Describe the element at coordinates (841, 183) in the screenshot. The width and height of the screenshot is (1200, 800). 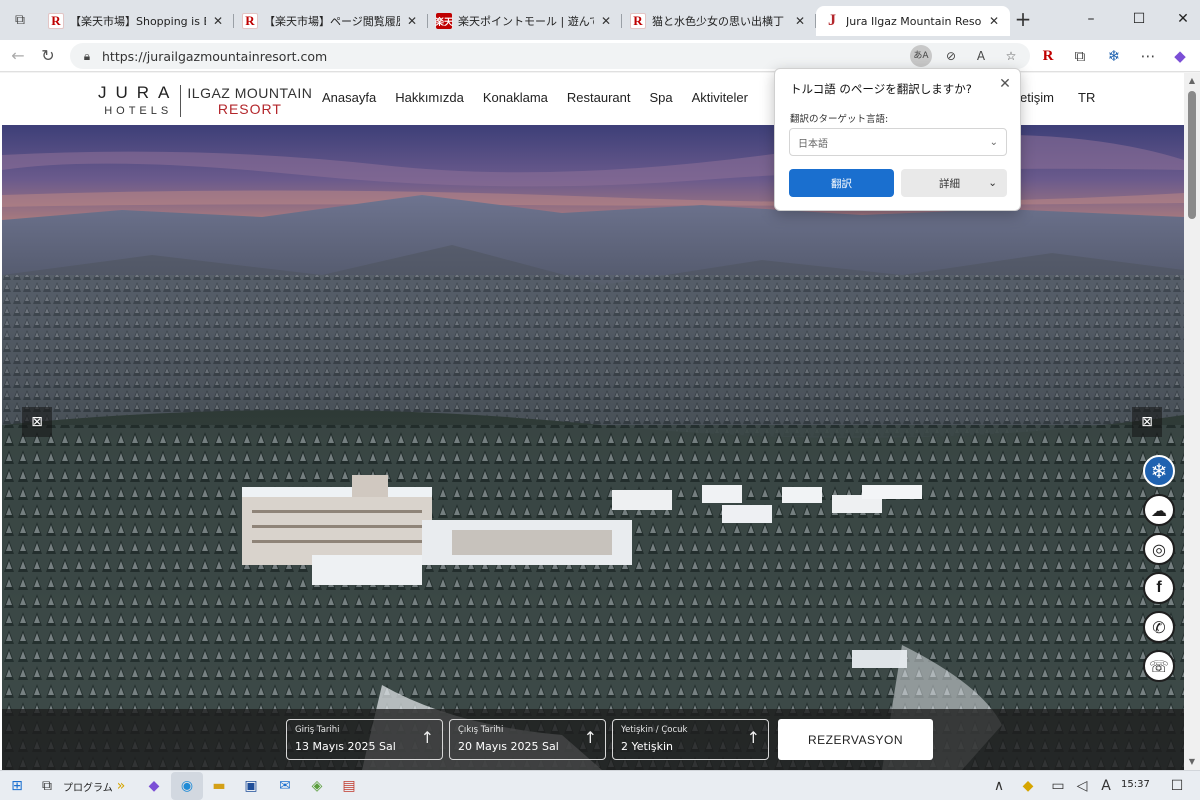
I see `translate-button: 翻訳` at that location.